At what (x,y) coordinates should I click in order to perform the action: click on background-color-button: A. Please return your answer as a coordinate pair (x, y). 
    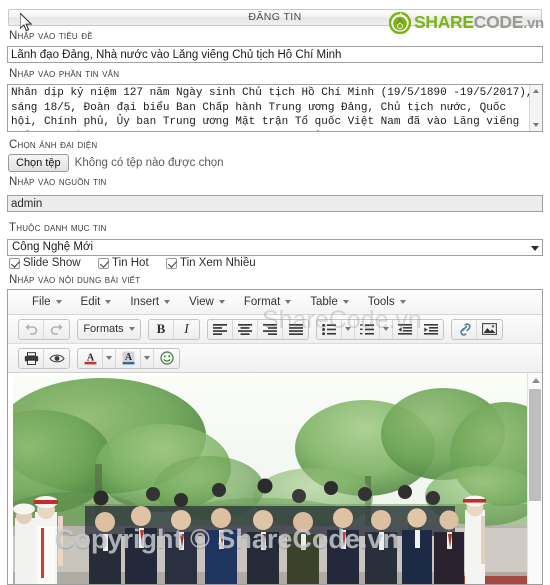
    Looking at the image, I should click on (128, 358).